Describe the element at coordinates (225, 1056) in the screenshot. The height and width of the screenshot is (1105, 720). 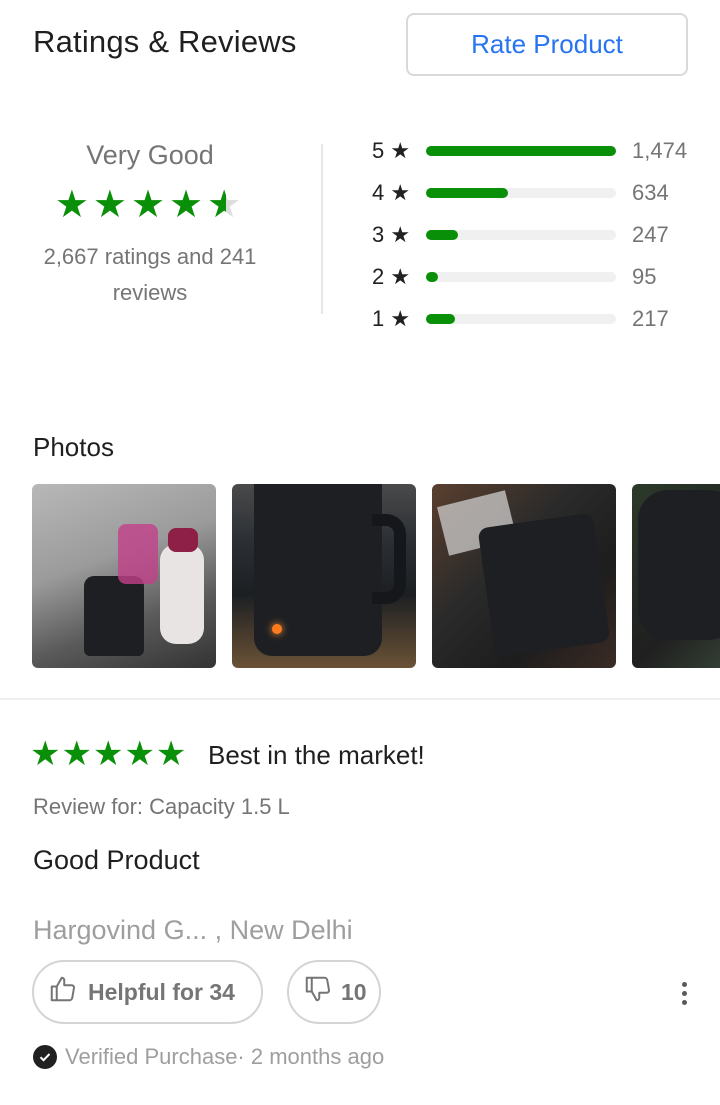
I see `verified-text: Verified Purchase· 2 months ago` at that location.